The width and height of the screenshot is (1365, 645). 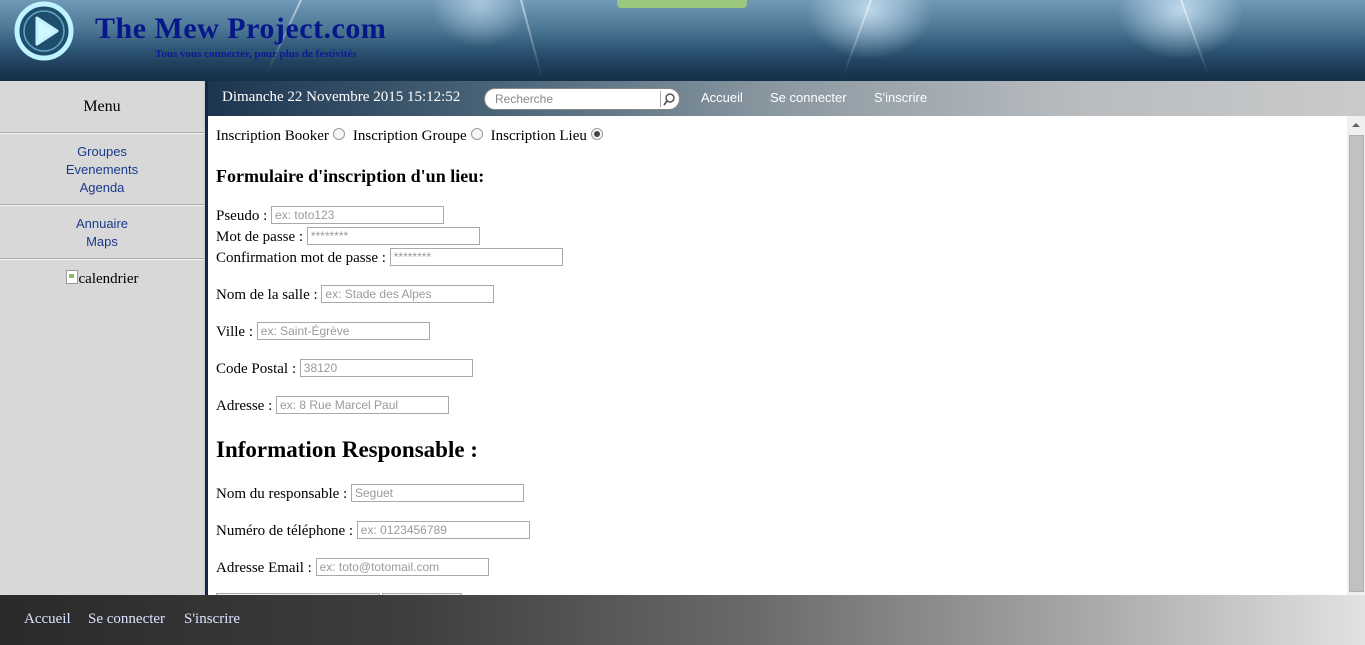 I want to click on content-scrollbar, so click(x=1356, y=355).